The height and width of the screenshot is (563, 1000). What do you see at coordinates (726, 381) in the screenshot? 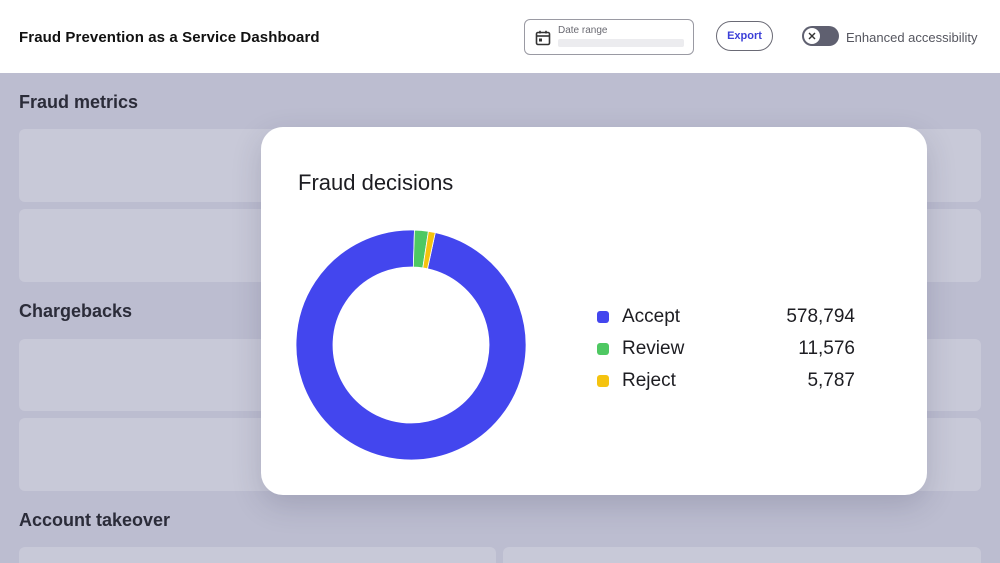
I see `legend-item-reject: Reject 5,787` at bounding box center [726, 381].